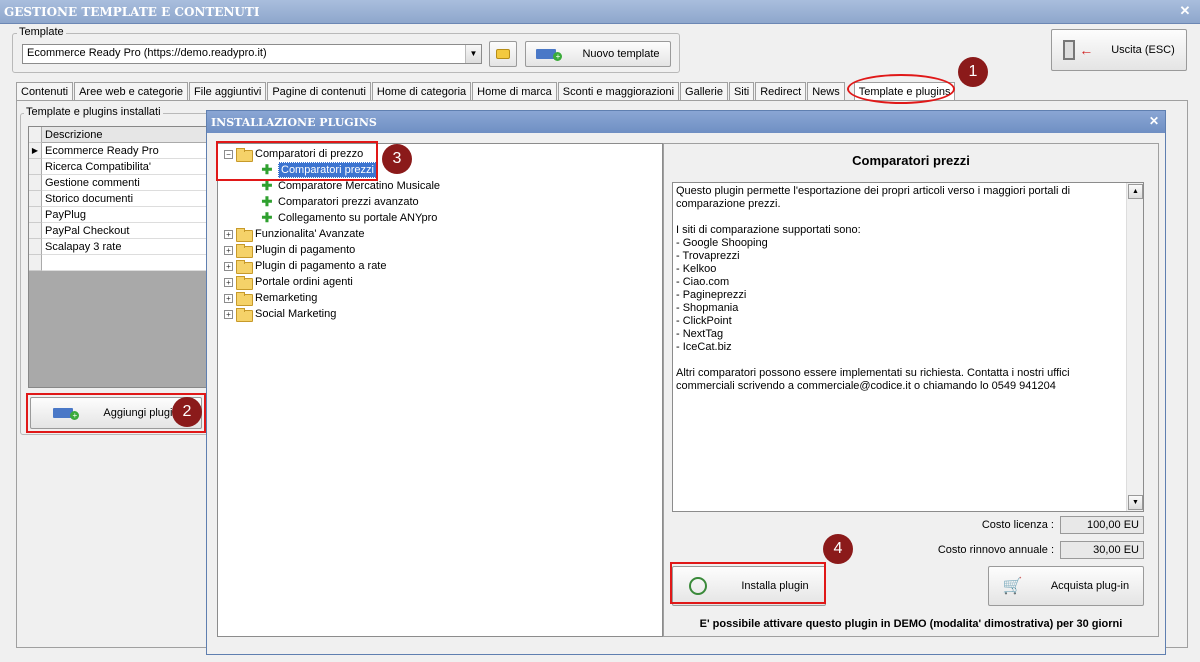 The image size is (1200, 662). Describe the element at coordinates (1012, 586) in the screenshot. I see `cart-icon: 🛒` at that location.